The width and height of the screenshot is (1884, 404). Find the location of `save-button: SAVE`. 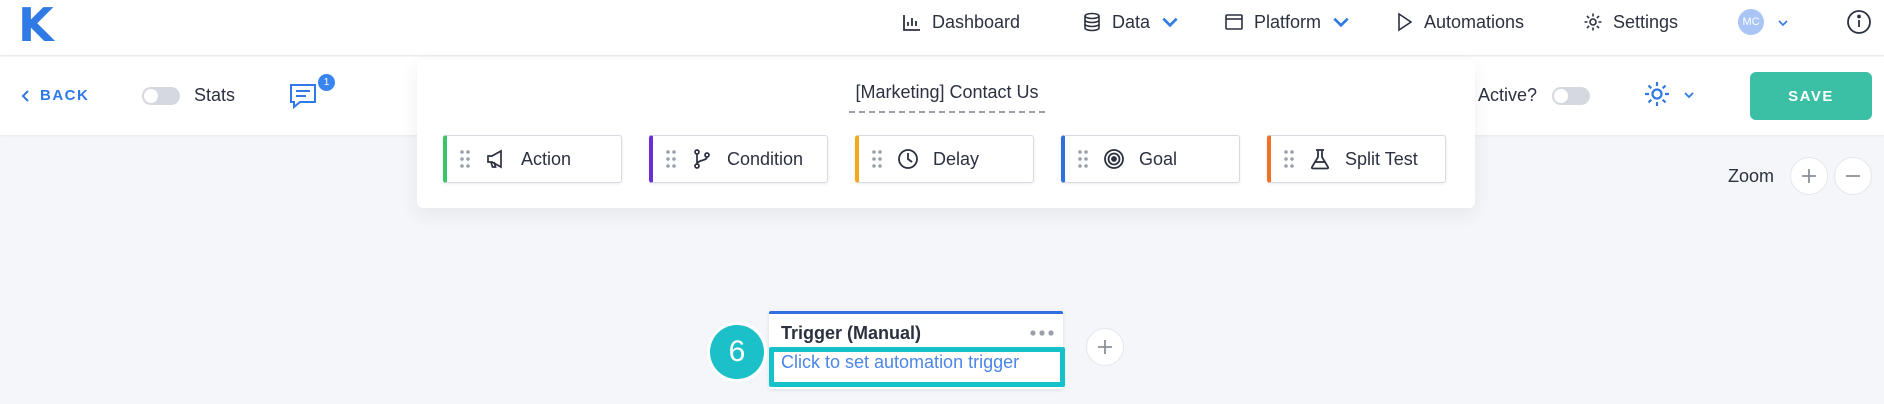

save-button: SAVE is located at coordinates (1811, 96).